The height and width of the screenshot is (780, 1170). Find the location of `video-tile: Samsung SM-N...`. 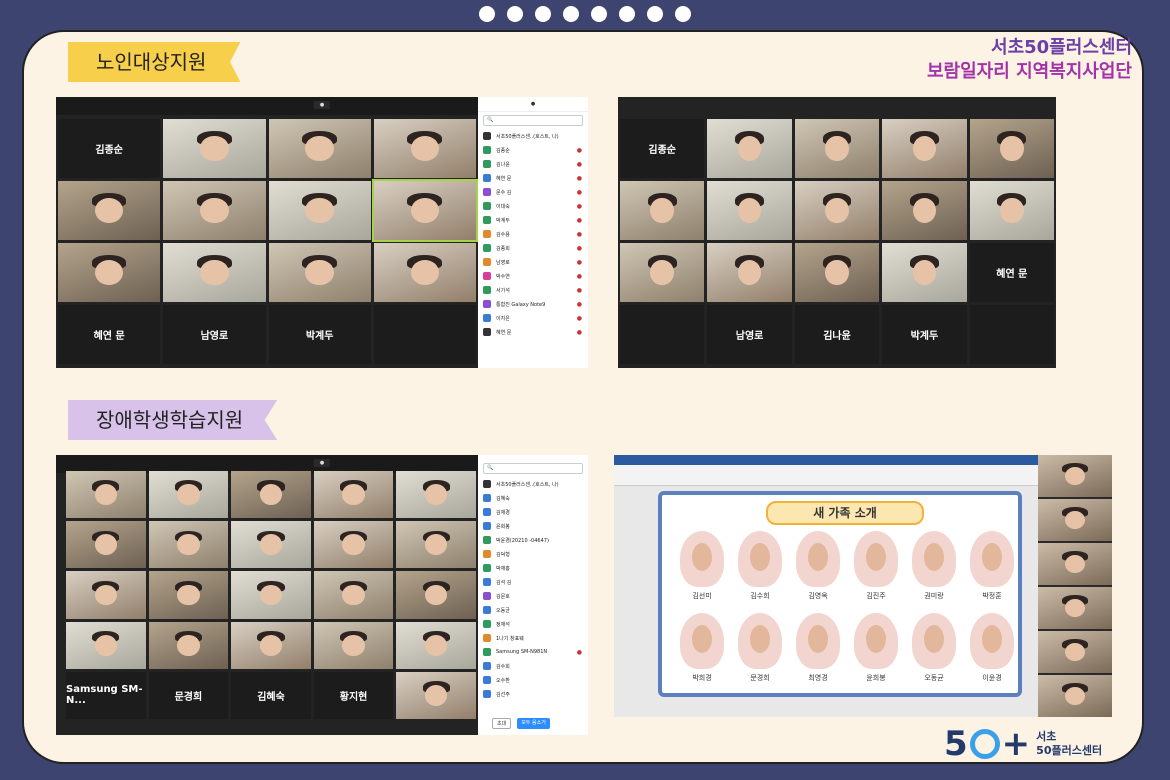

video-tile: Samsung SM-N... is located at coordinates (106, 695).